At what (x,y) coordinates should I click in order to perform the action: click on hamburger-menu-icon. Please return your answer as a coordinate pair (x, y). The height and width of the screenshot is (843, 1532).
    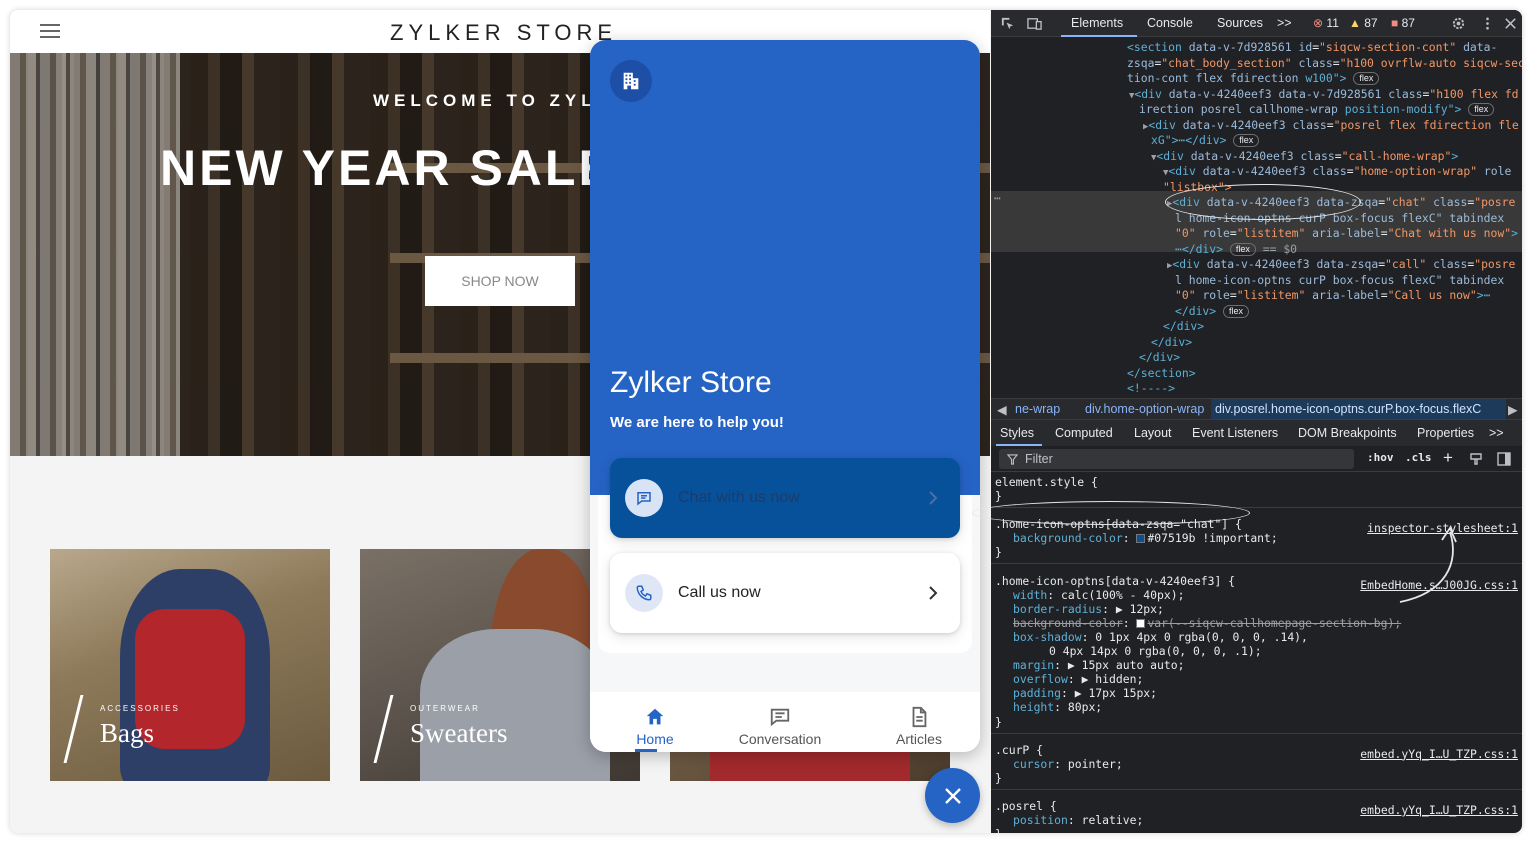
    Looking at the image, I should click on (50, 31).